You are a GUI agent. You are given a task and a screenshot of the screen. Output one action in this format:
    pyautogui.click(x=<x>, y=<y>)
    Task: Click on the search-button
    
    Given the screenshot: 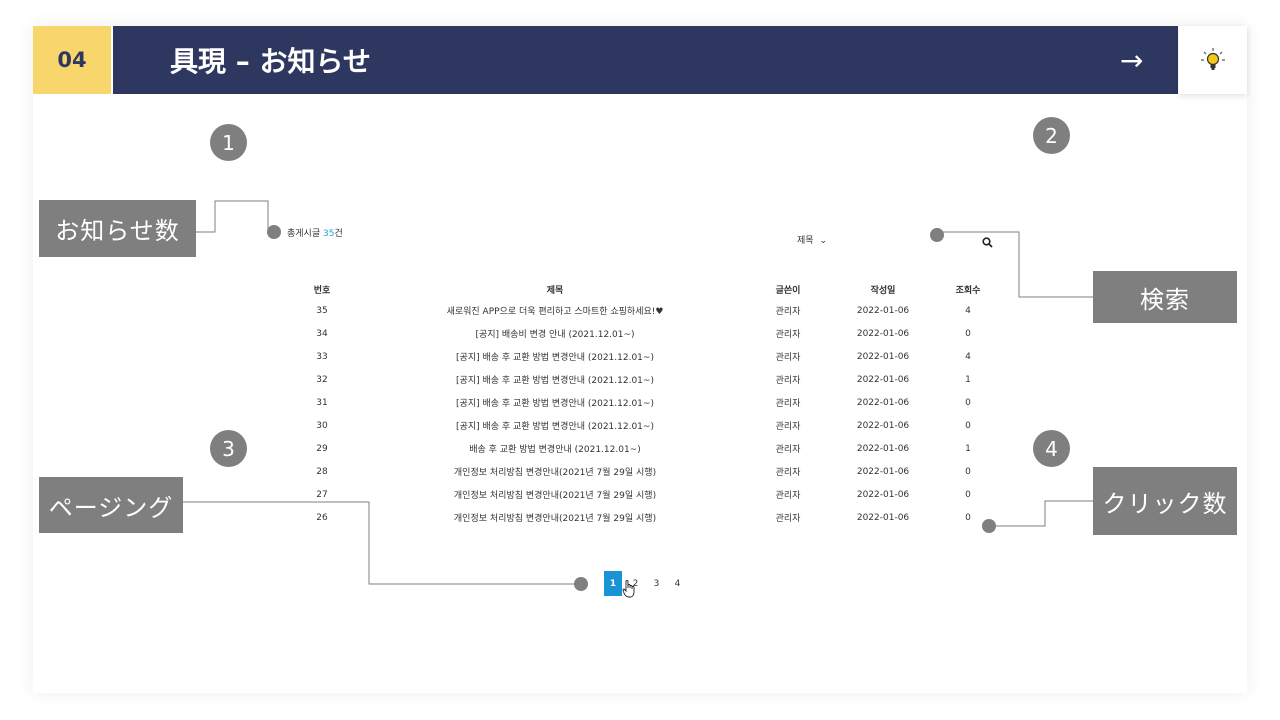 What is the action you would take?
    pyautogui.click(x=987, y=242)
    